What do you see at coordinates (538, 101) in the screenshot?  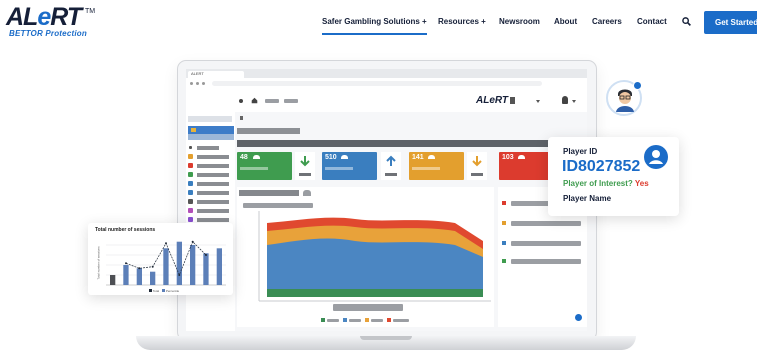 I see `chevron-down-icon` at bounding box center [538, 101].